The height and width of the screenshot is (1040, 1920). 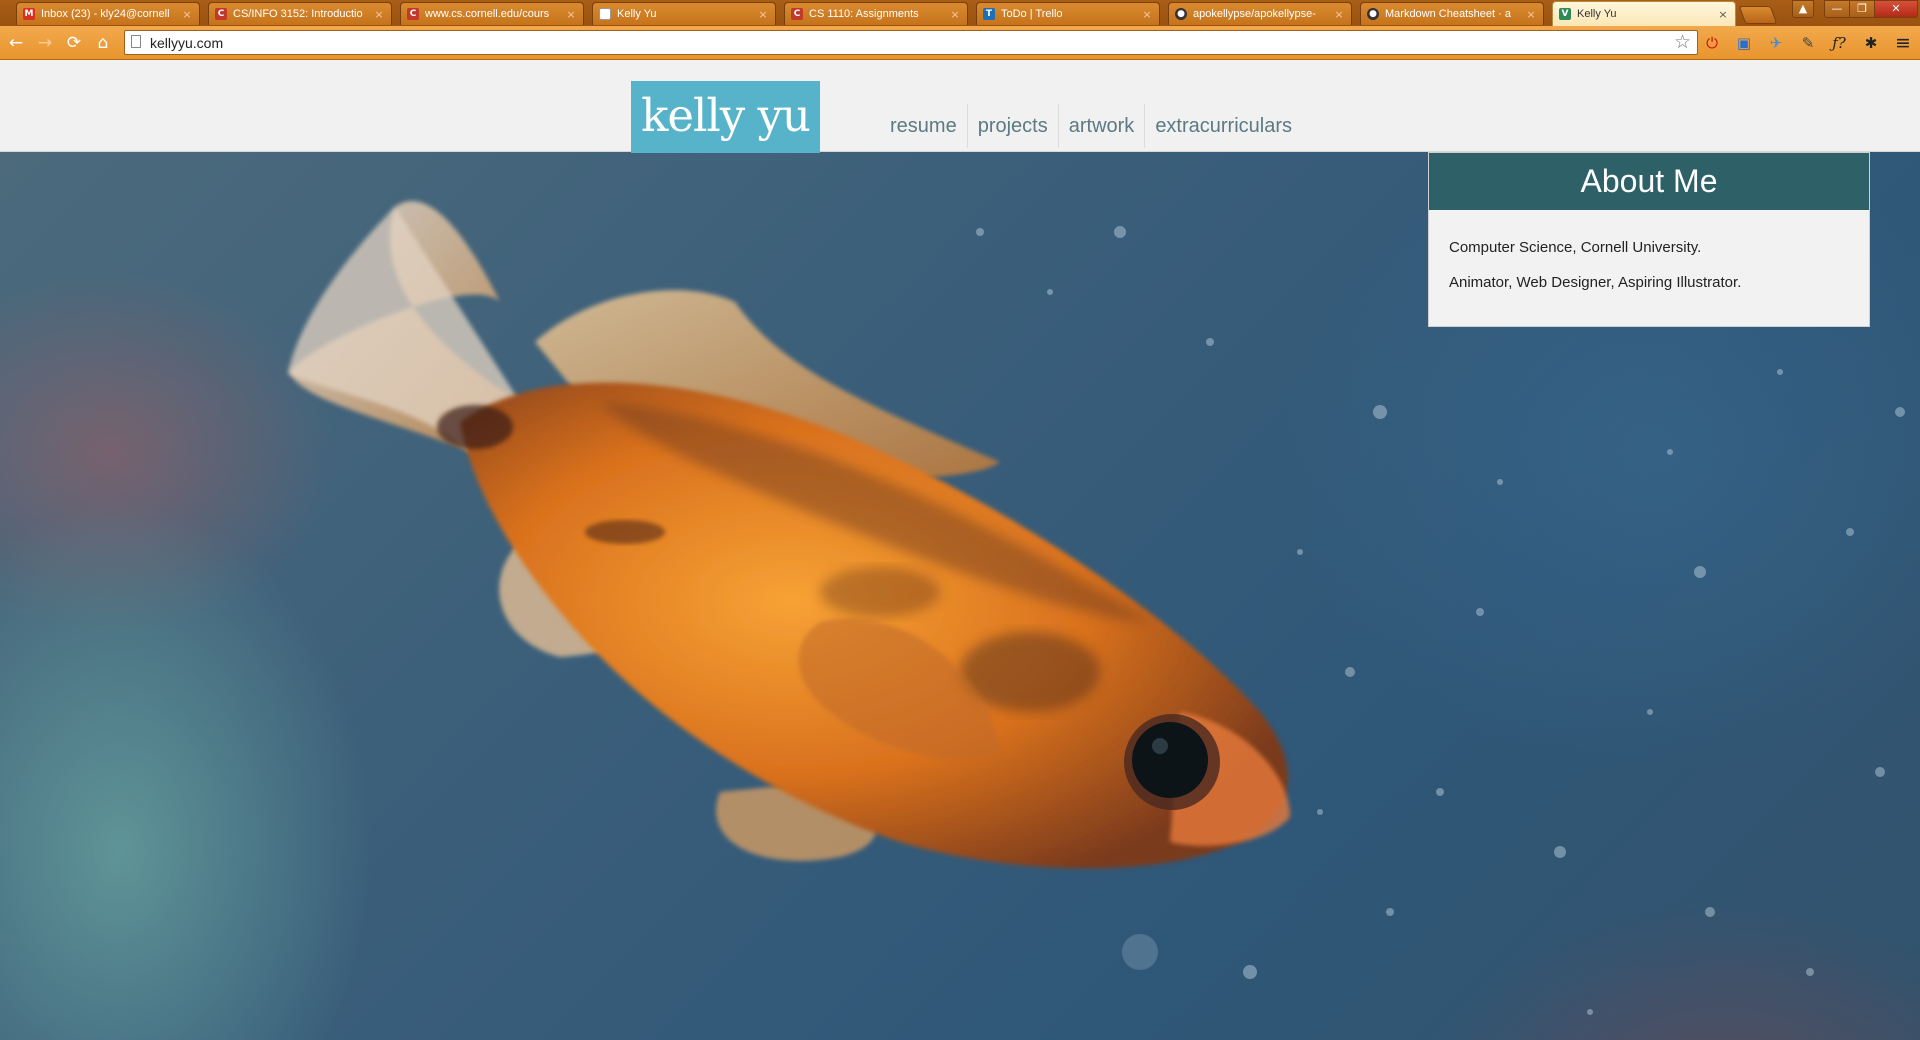 What do you see at coordinates (186, 43) in the screenshot?
I see `url-text: kellyyu.com` at bounding box center [186, 43].